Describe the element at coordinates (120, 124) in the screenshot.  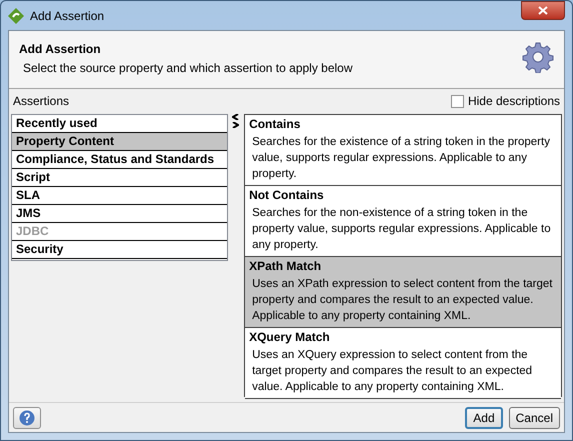
I see `category-item: Recently used` at that location.